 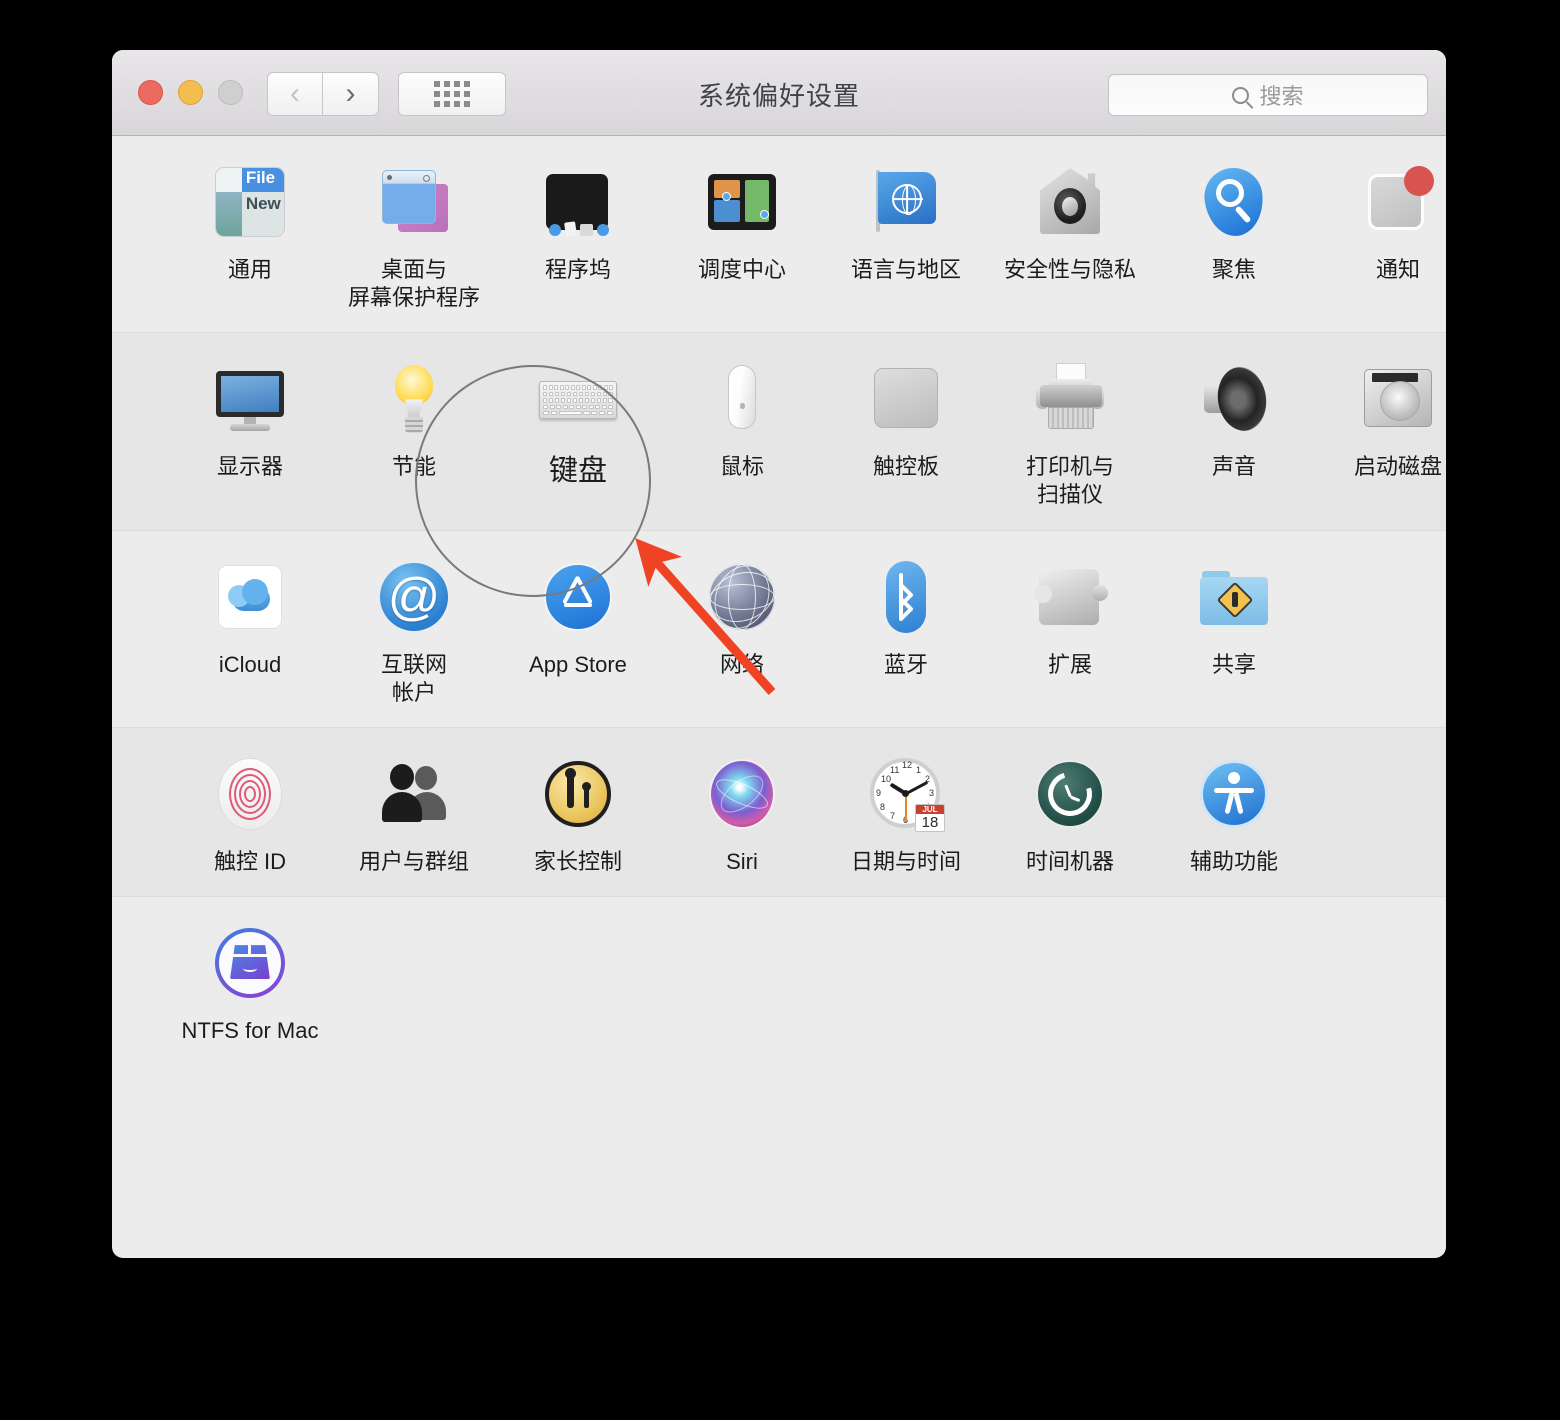 I want to click on pref-accessibility: 辅助功能, so click(x=1234, y=815).